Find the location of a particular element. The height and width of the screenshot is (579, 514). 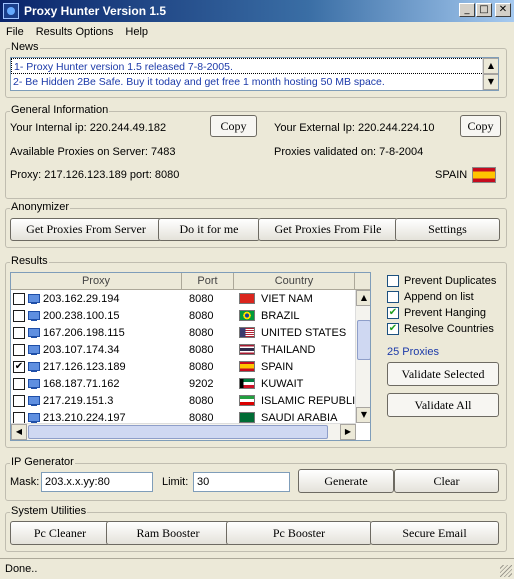

spain-flag-icon is located at coordinates (484, 175).